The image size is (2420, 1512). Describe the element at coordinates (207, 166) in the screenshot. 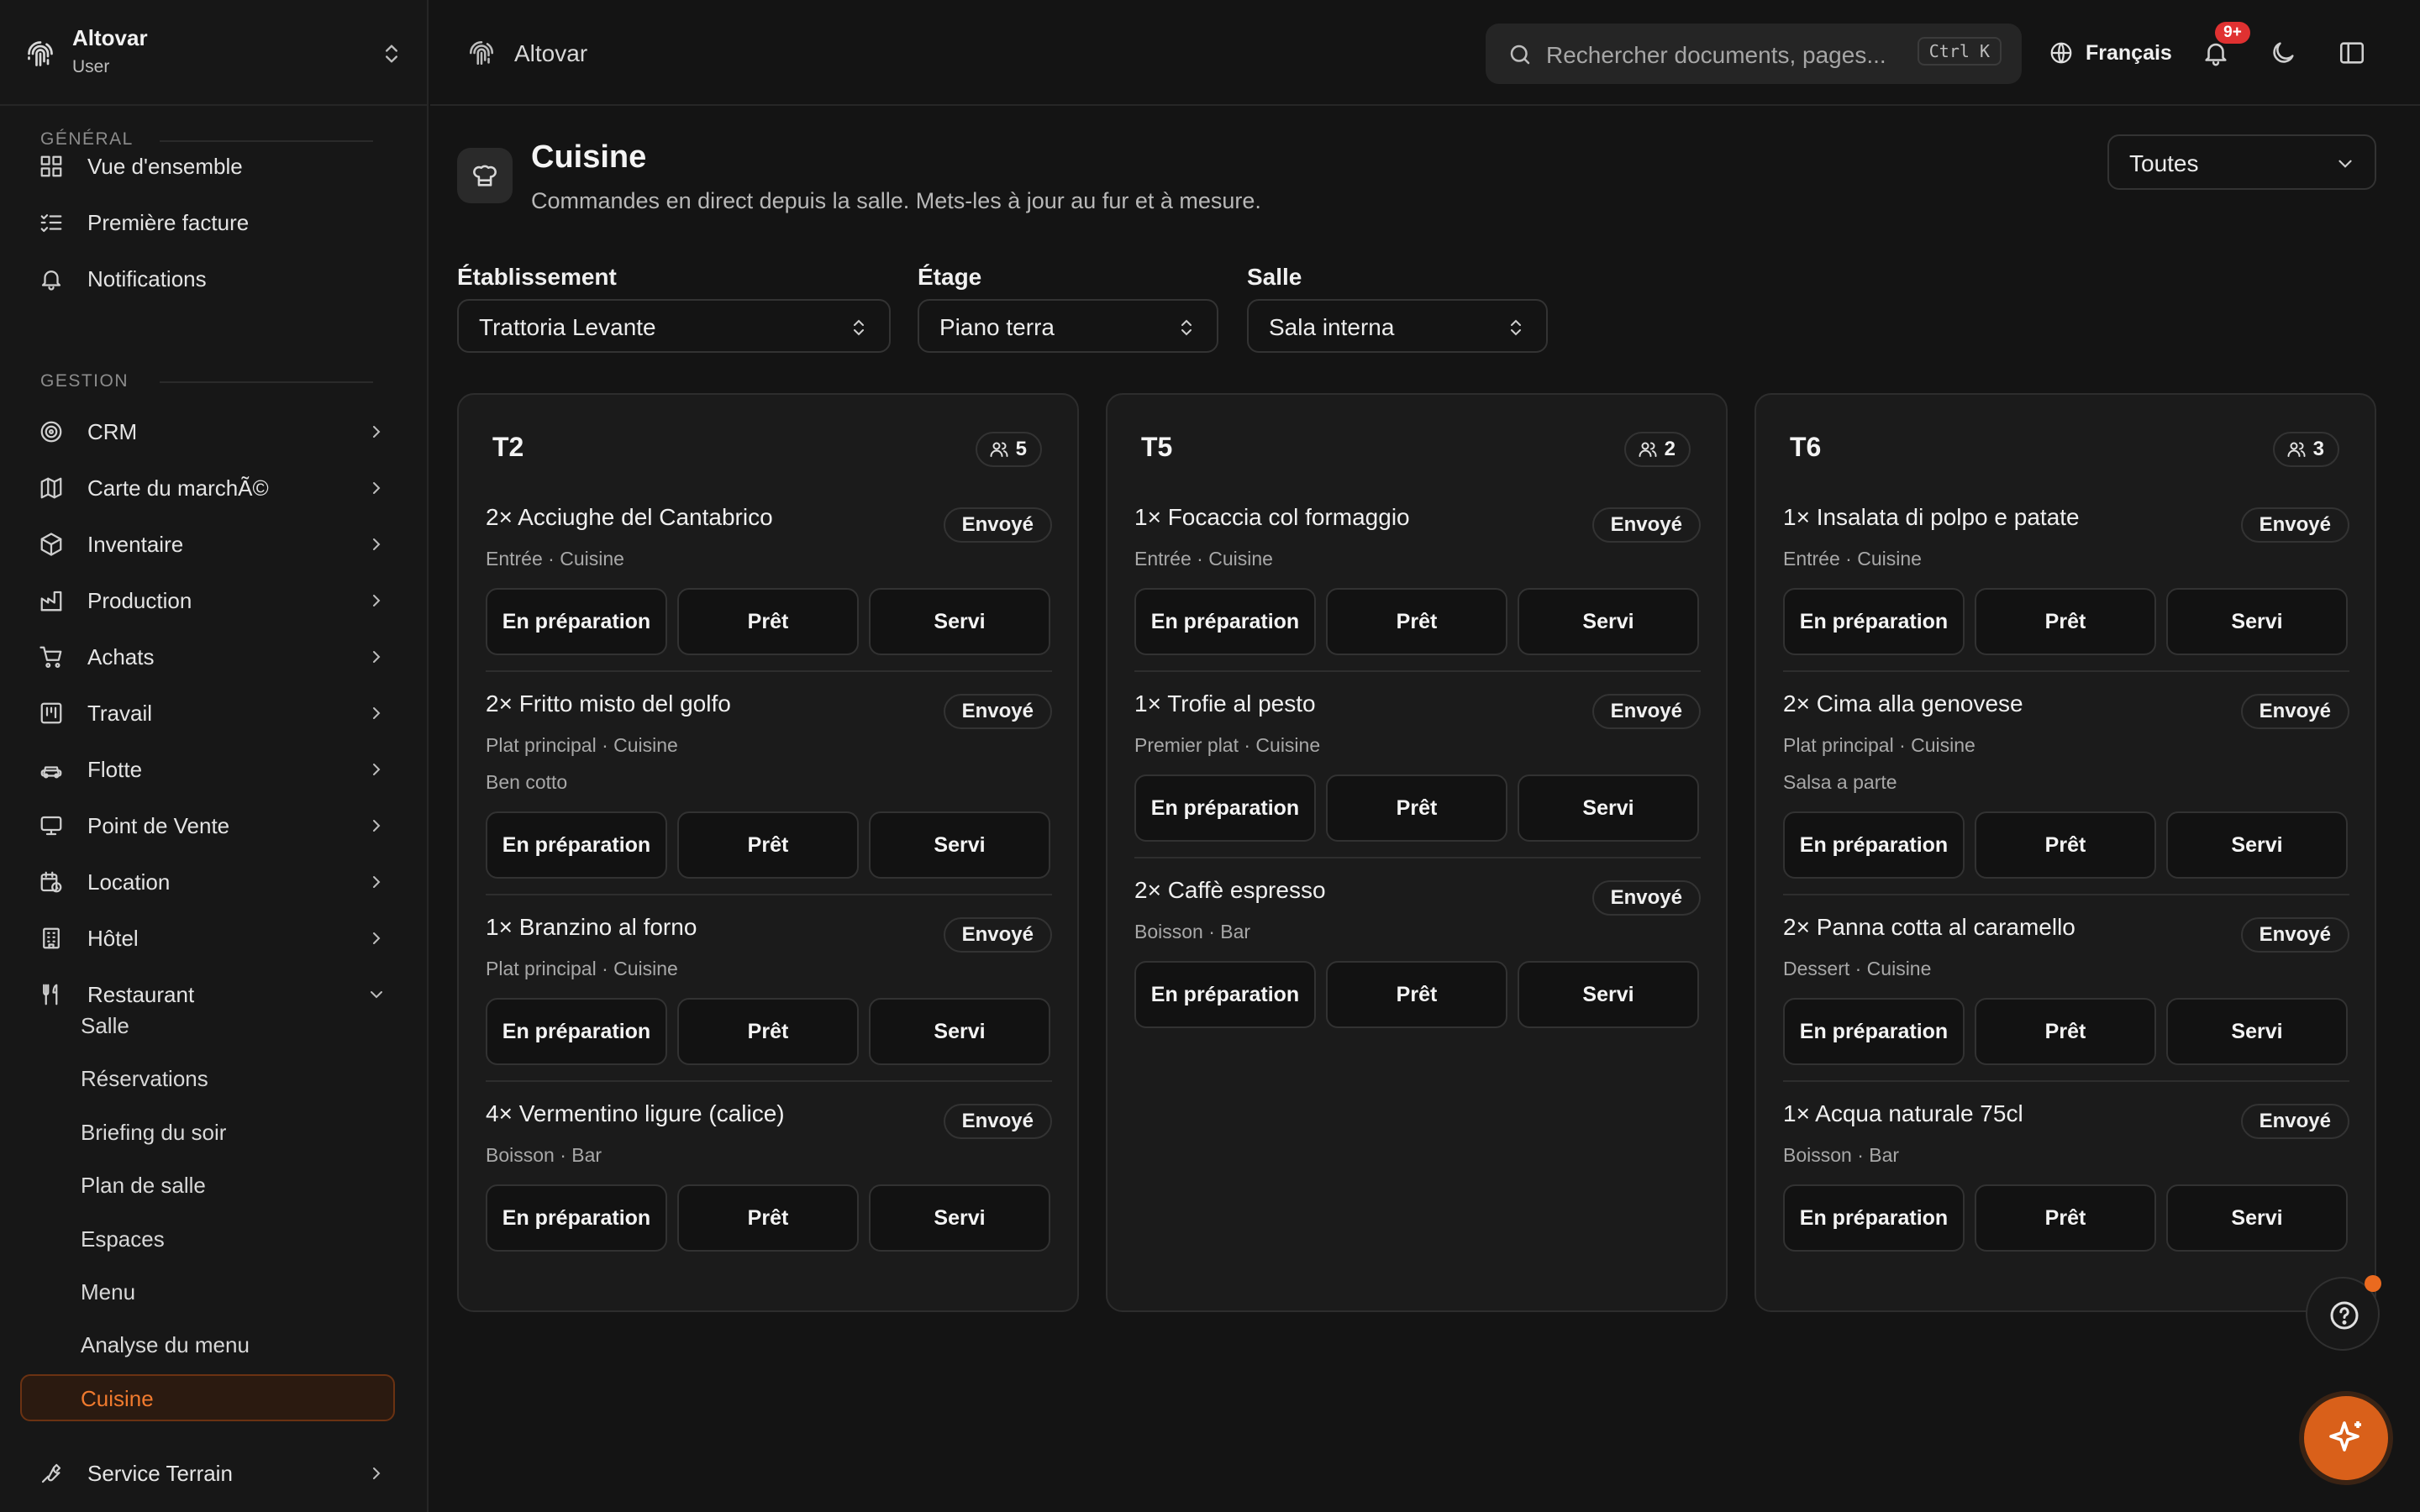

I see `sidebar-item-vue-d-ensemble: Vue d'ensemble` at that location.